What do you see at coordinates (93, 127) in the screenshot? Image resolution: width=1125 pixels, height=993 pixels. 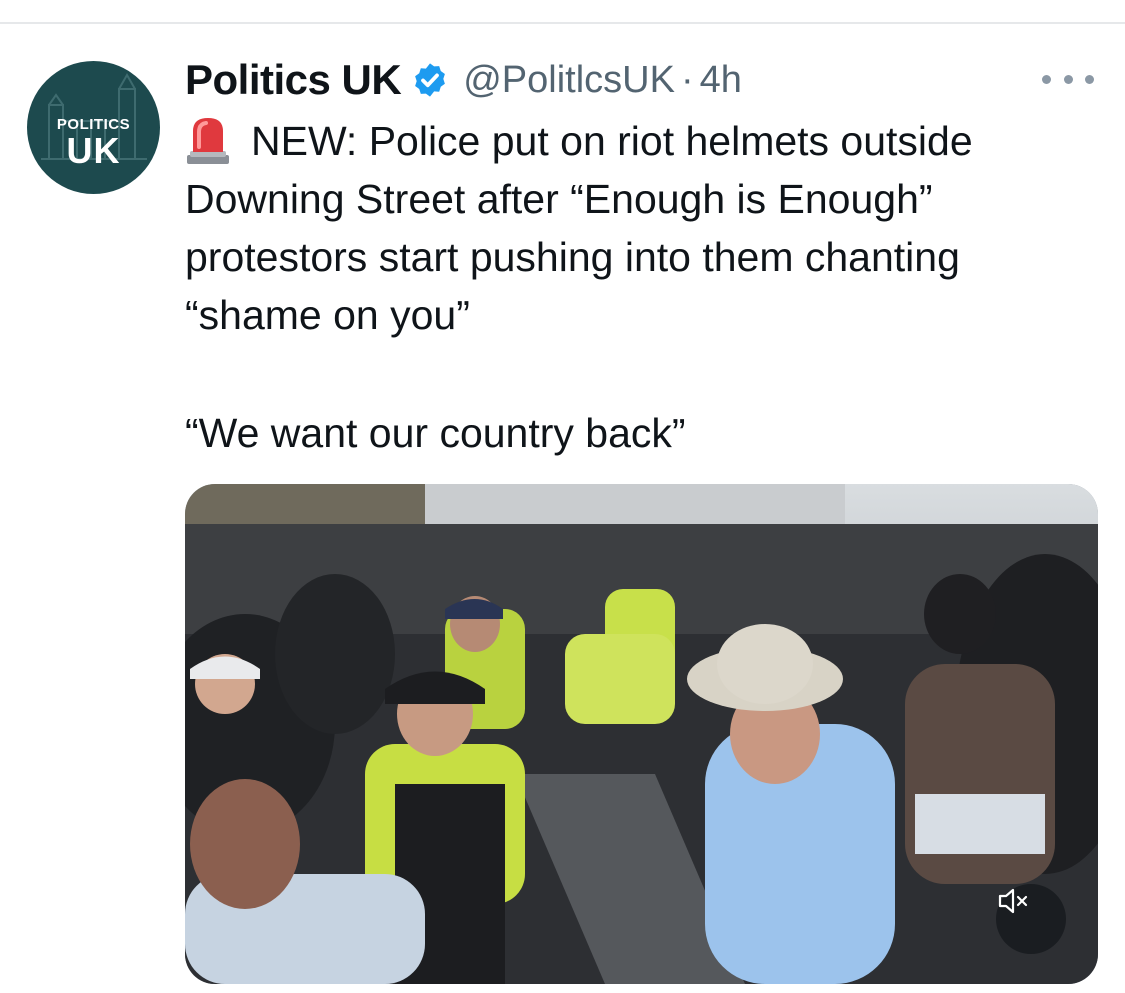 I see `avatar: POLITICS UK` at bounding box center [93, 127].